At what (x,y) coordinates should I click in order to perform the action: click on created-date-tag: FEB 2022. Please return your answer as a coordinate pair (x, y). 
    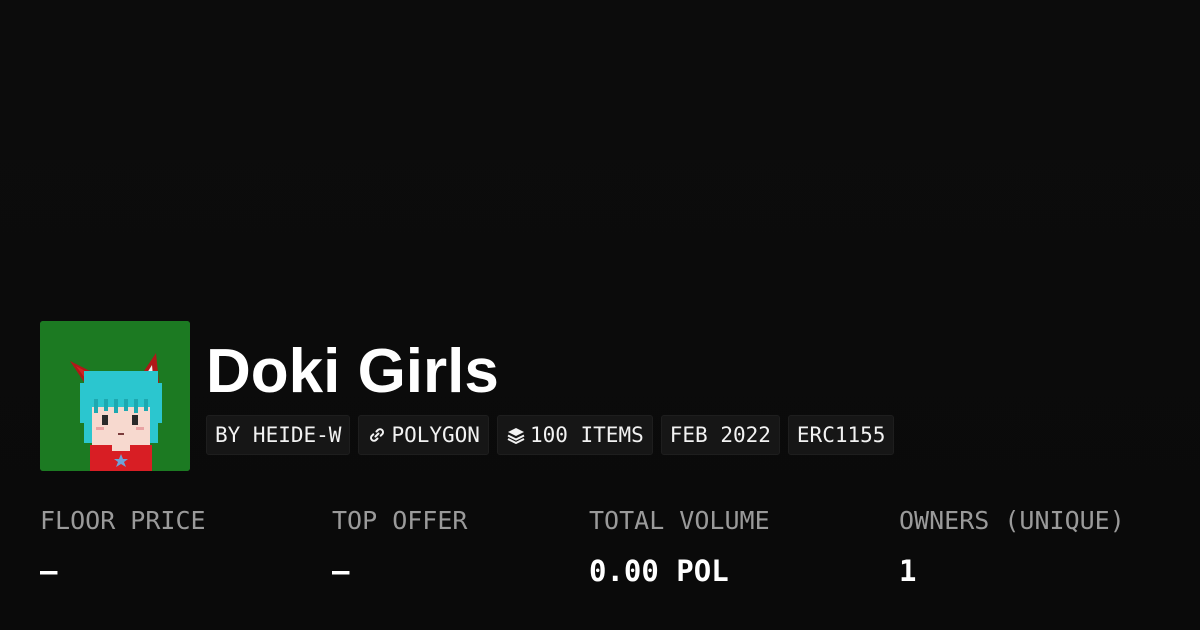
    Looking at the image, I should click on (720, 435).